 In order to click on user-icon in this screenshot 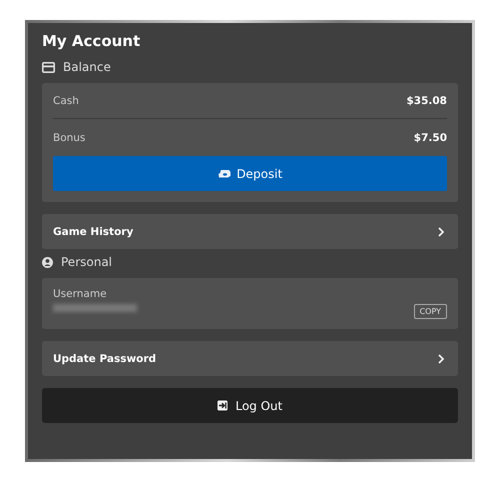, I will do `click(47, 262)`.